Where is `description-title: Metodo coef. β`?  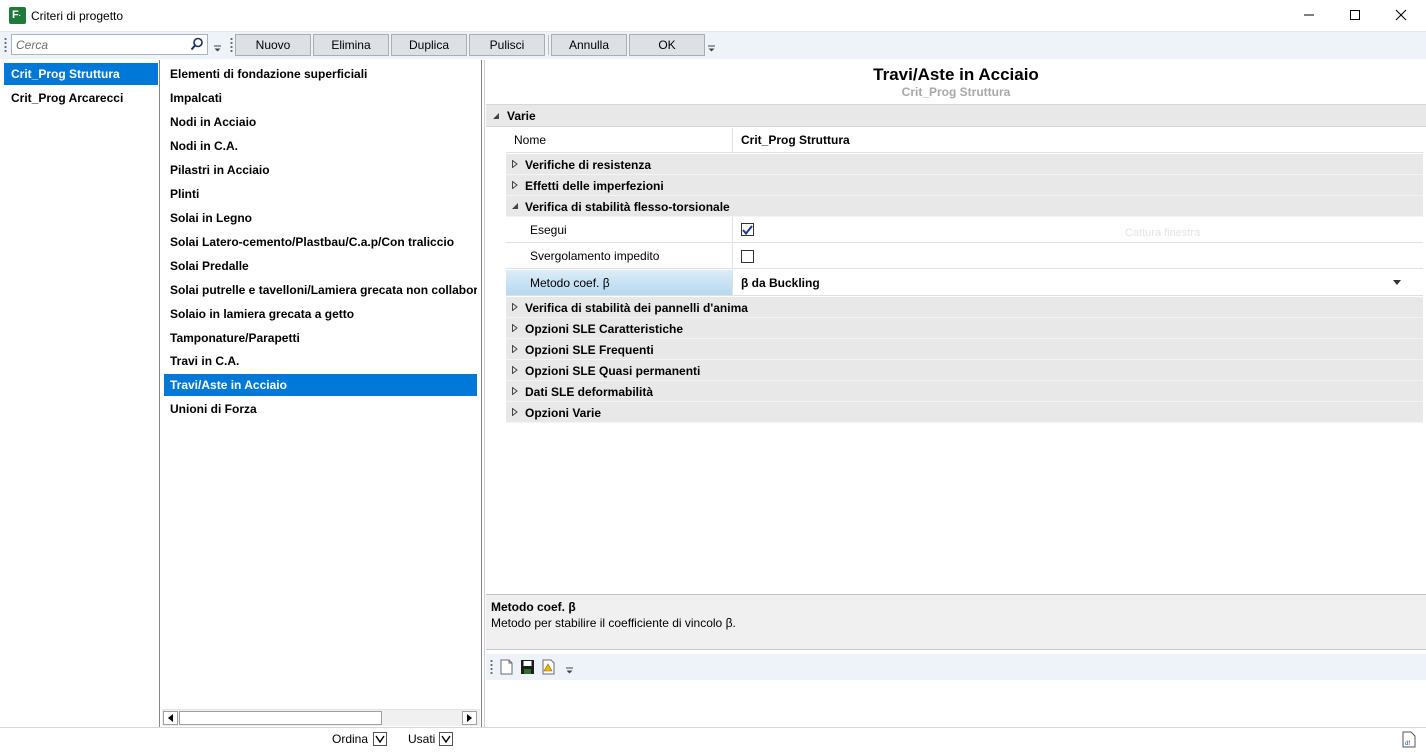 description-title: Metodo coef. β is located at coordinates (533, 607).